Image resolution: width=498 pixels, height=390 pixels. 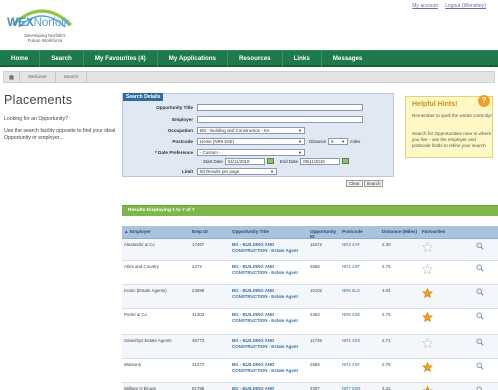 What do you see at coordinates (269, 386) in the screenshot?
I see `opportunity-title-link: BG - BUILDING AND CONSTRUCTION - Estate` at bounding box center [269, 386].